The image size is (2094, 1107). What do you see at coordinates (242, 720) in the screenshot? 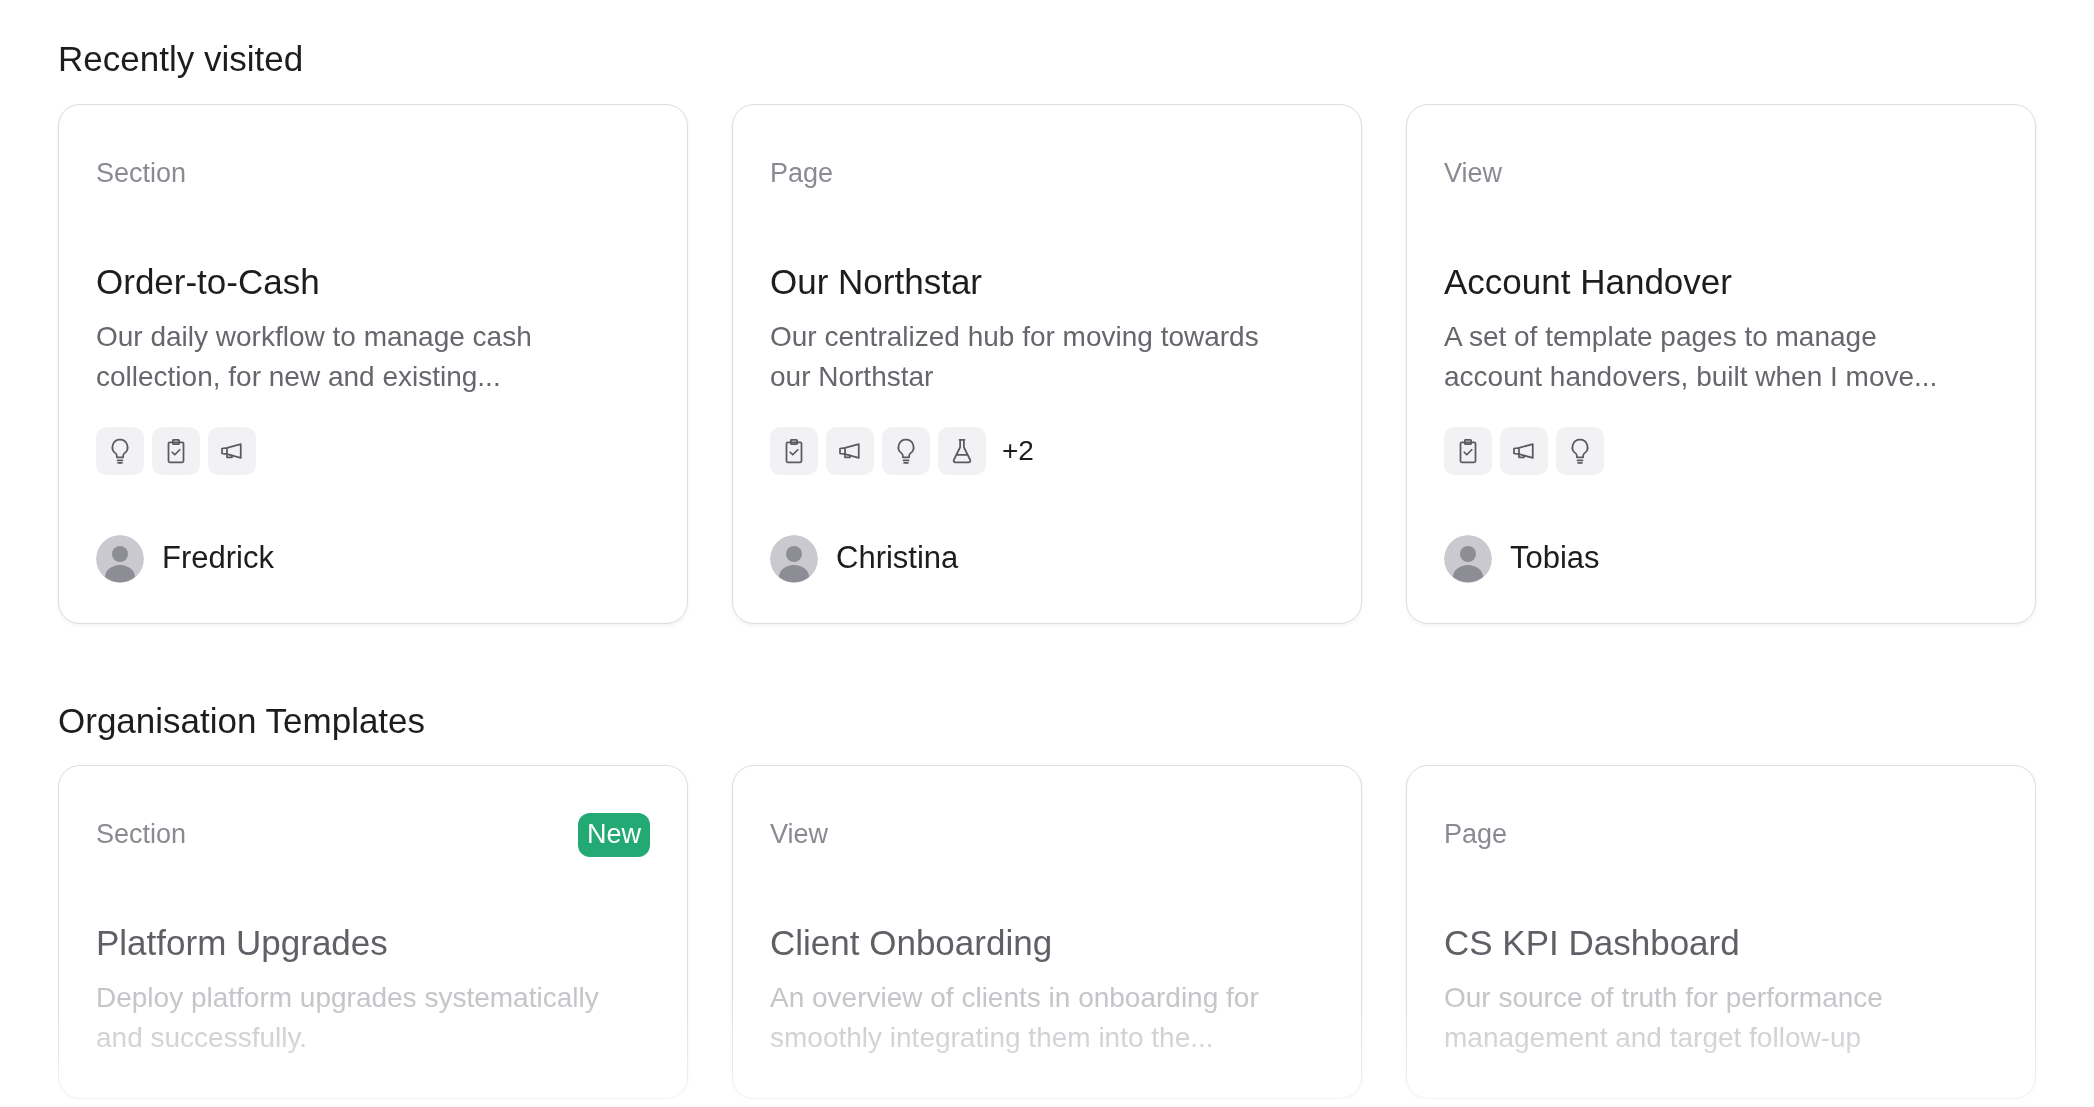
I see `section-title: Organisation Templates` at bounding box center [242, 720].